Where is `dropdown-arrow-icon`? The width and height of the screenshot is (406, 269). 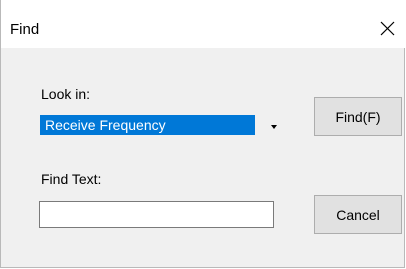 dropdown-arrow-icon is located at coordinates (274, 127).